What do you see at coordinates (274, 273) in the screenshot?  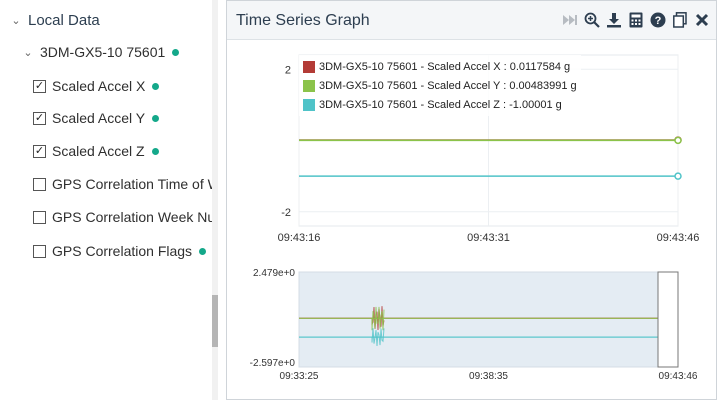 I see `overview-y-tick-label: 2.479e+0` at bounding box center [274, 273].